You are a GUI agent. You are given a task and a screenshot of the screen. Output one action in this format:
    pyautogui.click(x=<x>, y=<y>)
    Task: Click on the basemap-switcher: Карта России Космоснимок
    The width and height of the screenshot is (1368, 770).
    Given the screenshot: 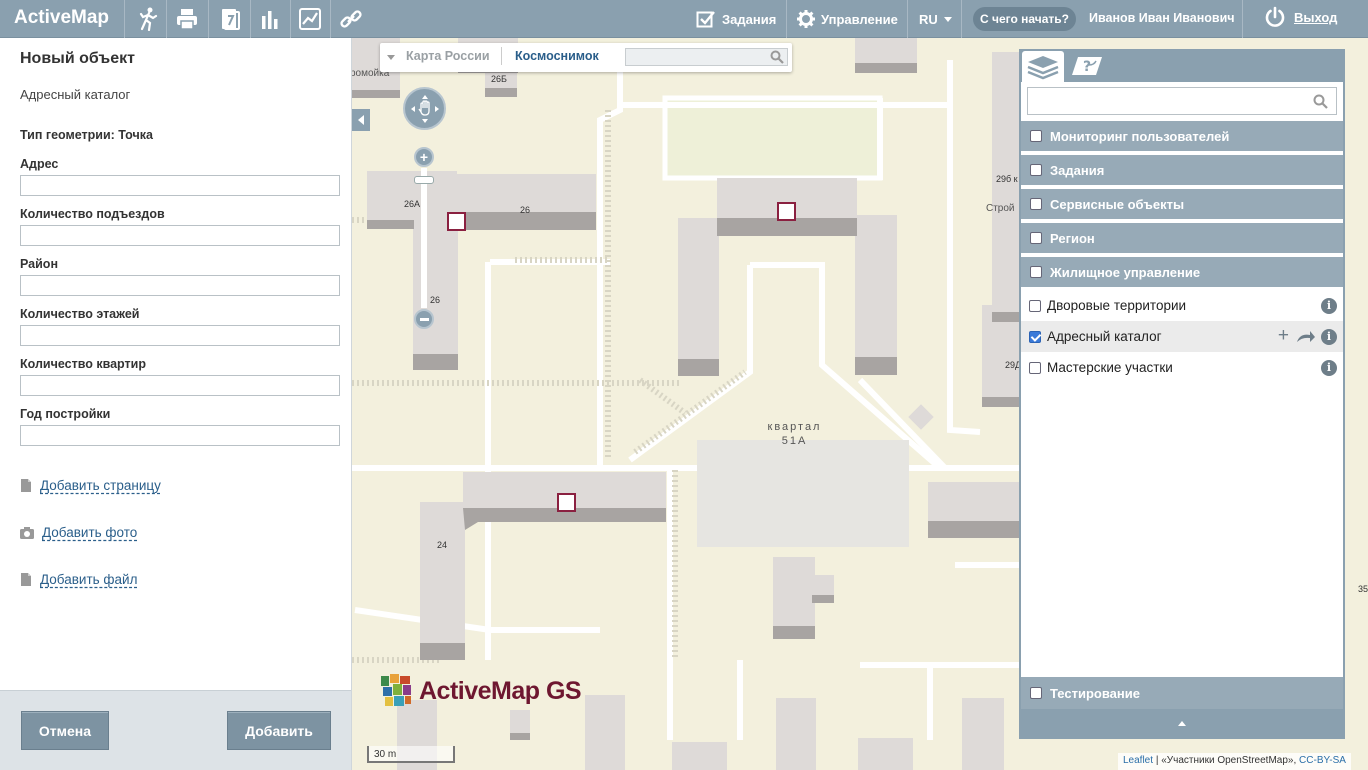 What is the action you would take?
    pyautogui.click(x=586, y=57)
    